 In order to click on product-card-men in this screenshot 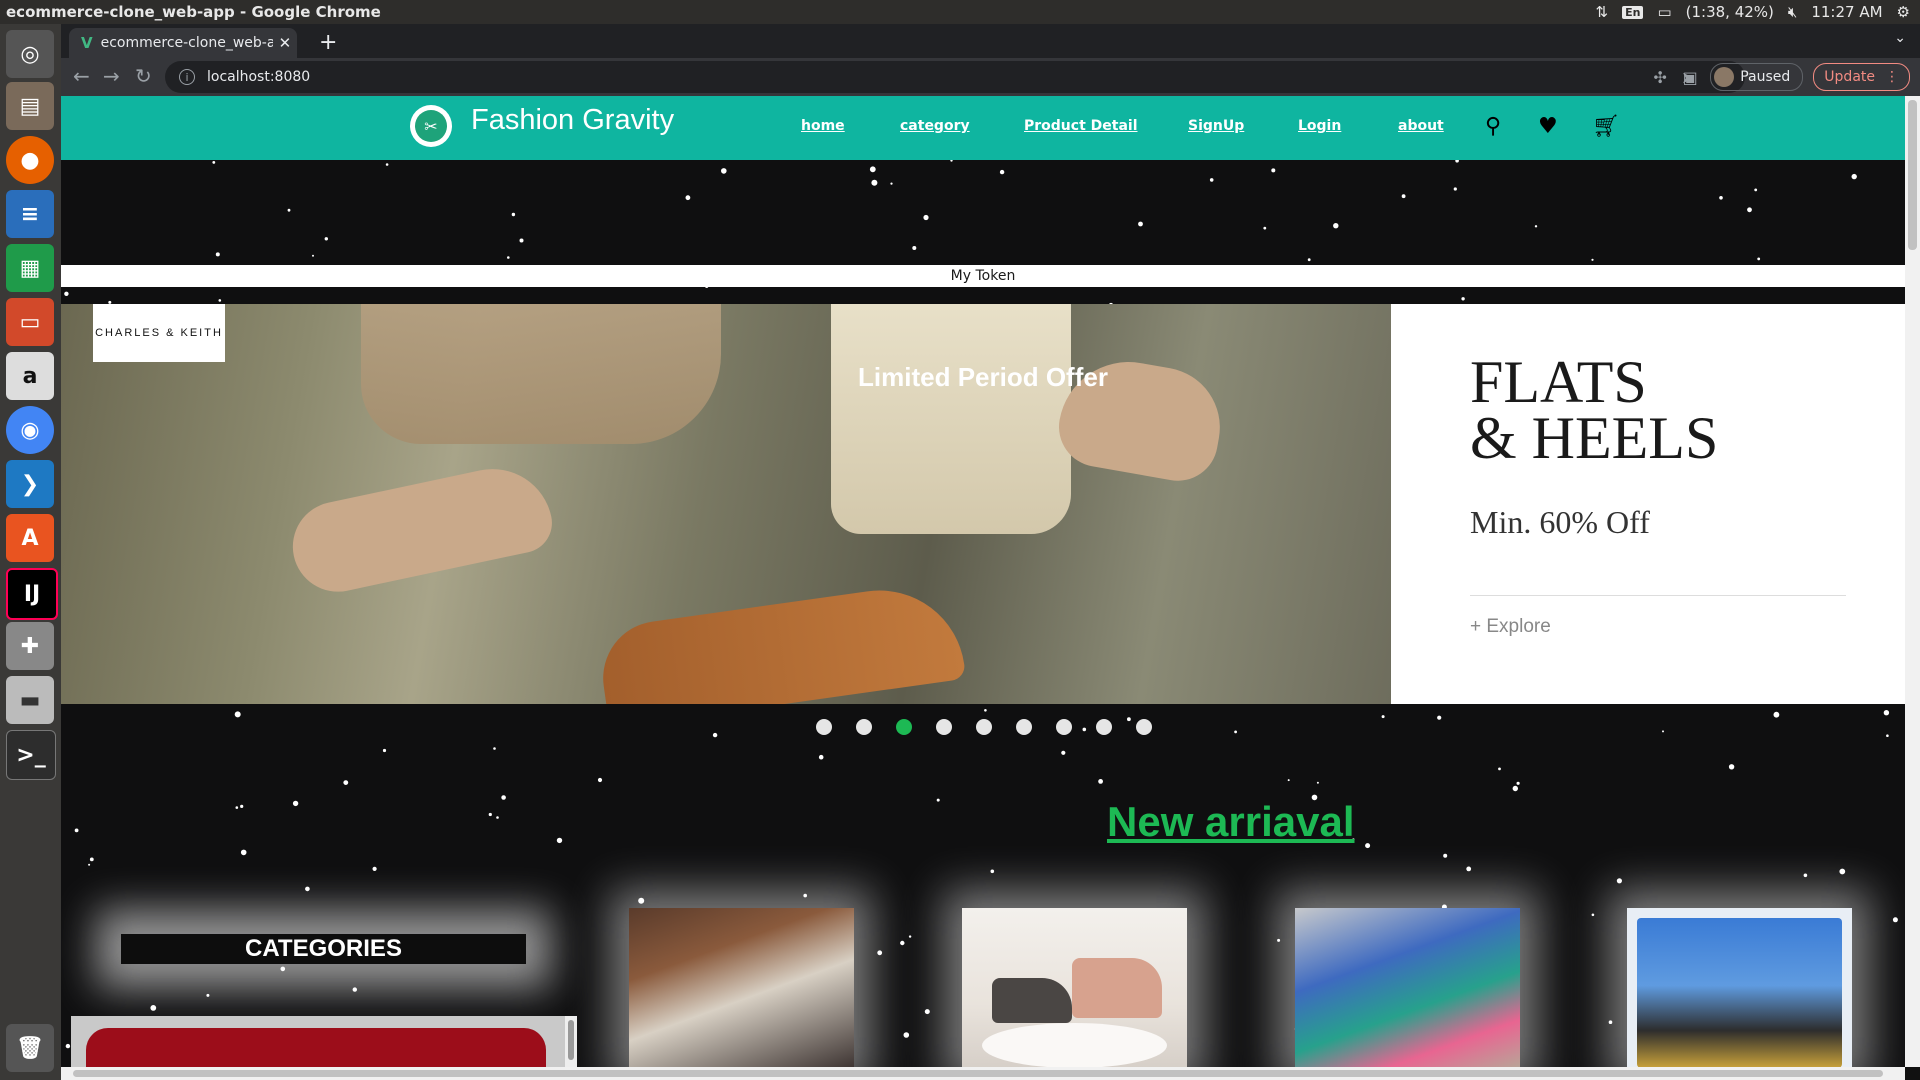, I will do `click(741, 987)`.